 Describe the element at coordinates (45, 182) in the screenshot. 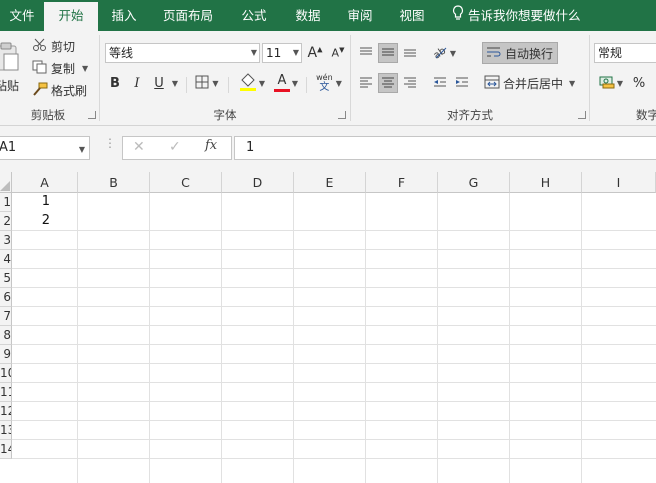

I see `column-header-a: A` at that location.